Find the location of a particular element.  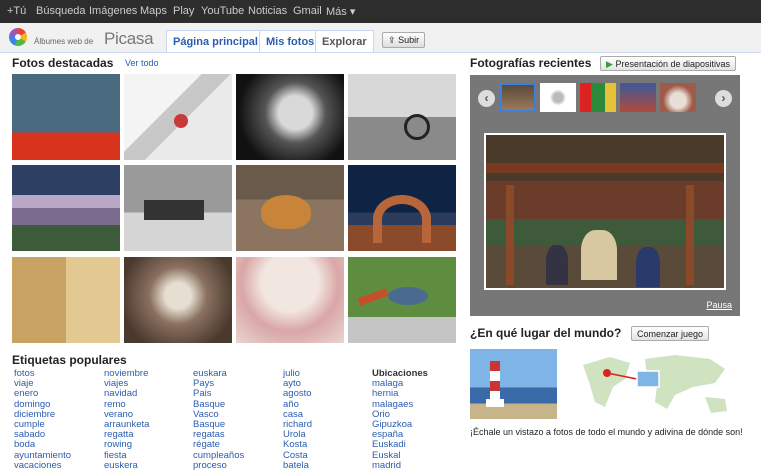

location-link: madrid is located at coordinates (417, 465).